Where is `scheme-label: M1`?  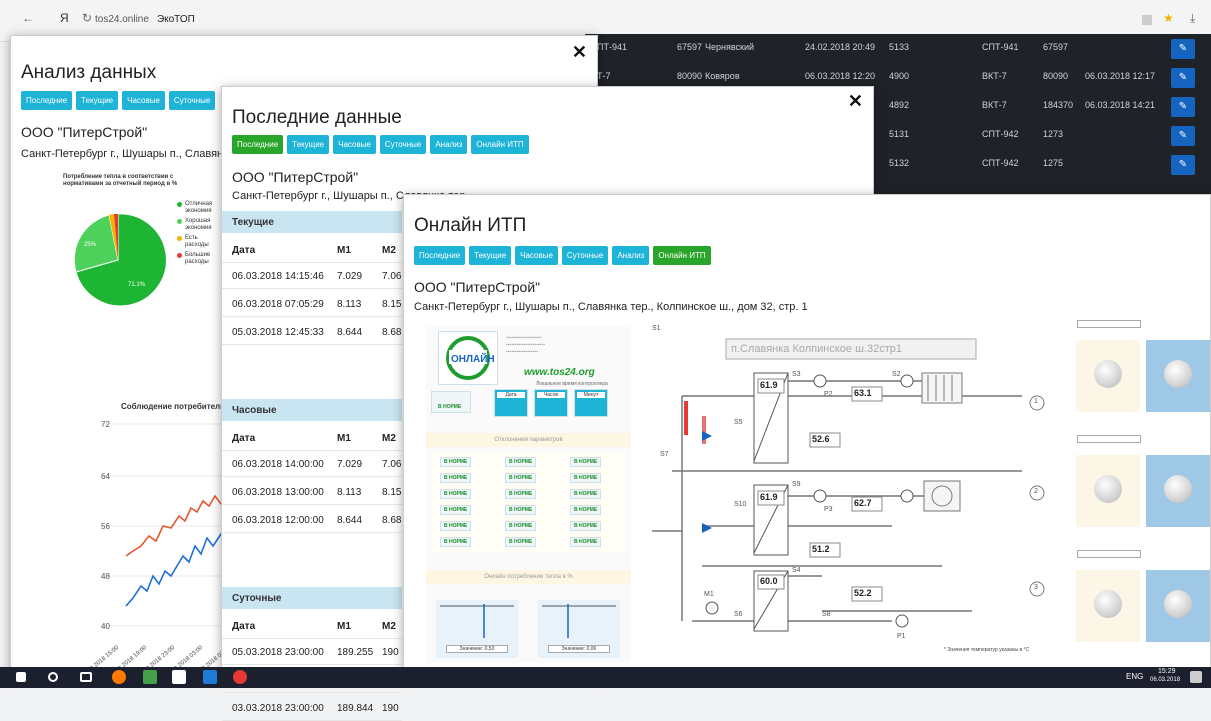 scheme-label: M1 is located at coordinates (709, 594).